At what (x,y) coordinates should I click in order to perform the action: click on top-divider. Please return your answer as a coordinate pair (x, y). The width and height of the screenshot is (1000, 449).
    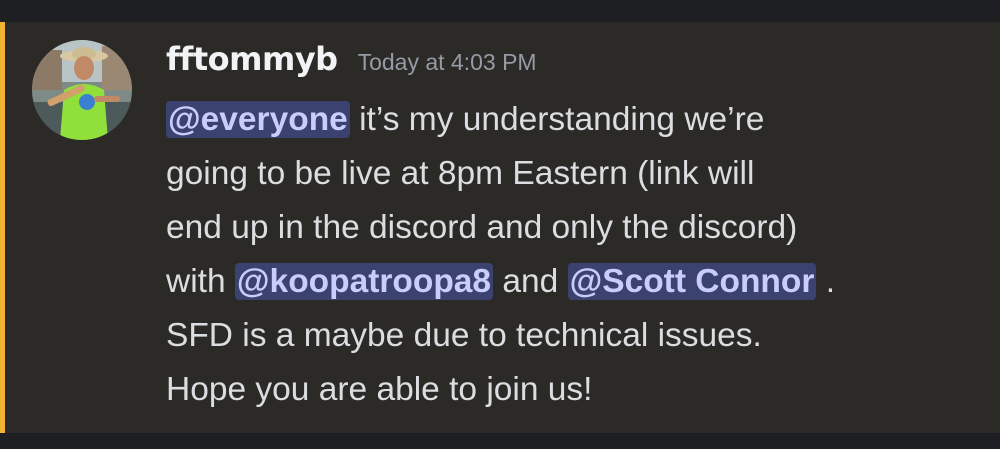
    Looking at the image, I should click on (500, 11).